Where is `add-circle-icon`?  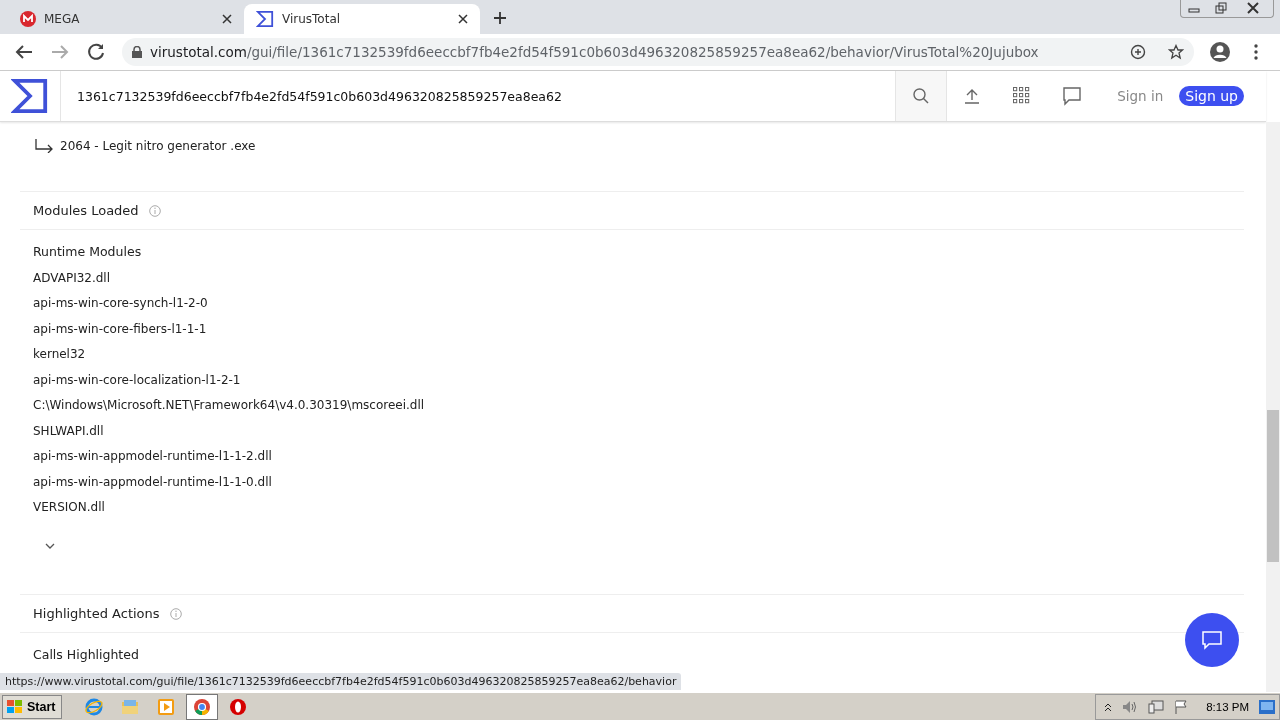 add-circle-icon is located at coordinates (1138, 52).